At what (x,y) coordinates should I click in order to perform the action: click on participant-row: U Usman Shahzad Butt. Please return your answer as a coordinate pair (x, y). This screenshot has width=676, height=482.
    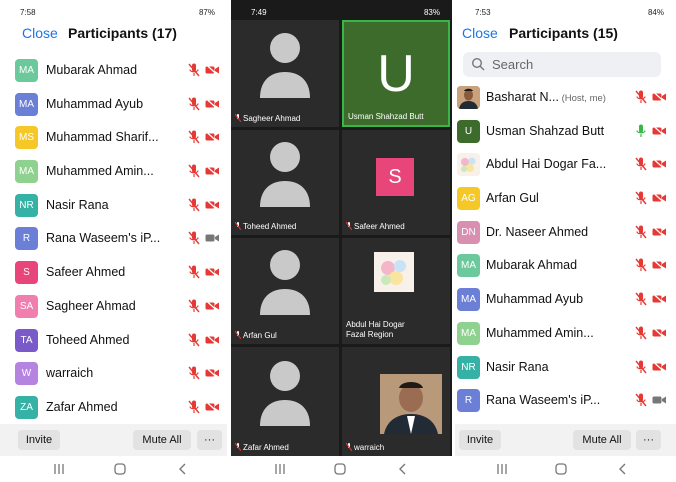
    Looking at the image, I should click on (565, 132).